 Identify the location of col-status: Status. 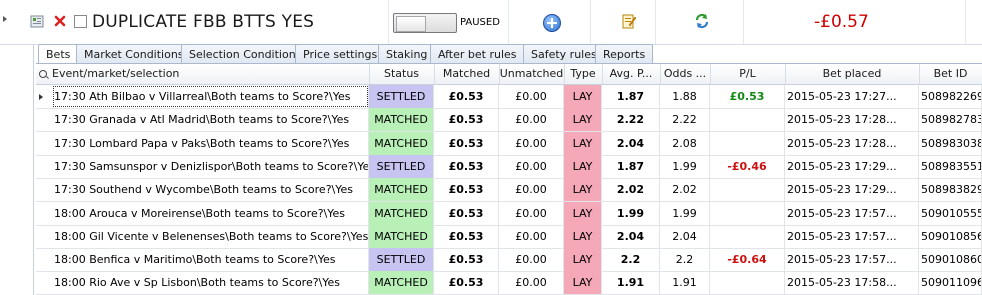
(402, 74).